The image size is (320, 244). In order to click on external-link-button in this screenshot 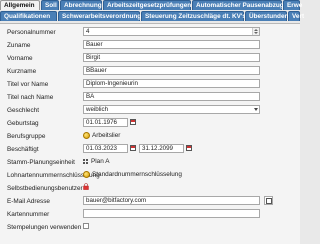, I will do `click(268, 200)`.